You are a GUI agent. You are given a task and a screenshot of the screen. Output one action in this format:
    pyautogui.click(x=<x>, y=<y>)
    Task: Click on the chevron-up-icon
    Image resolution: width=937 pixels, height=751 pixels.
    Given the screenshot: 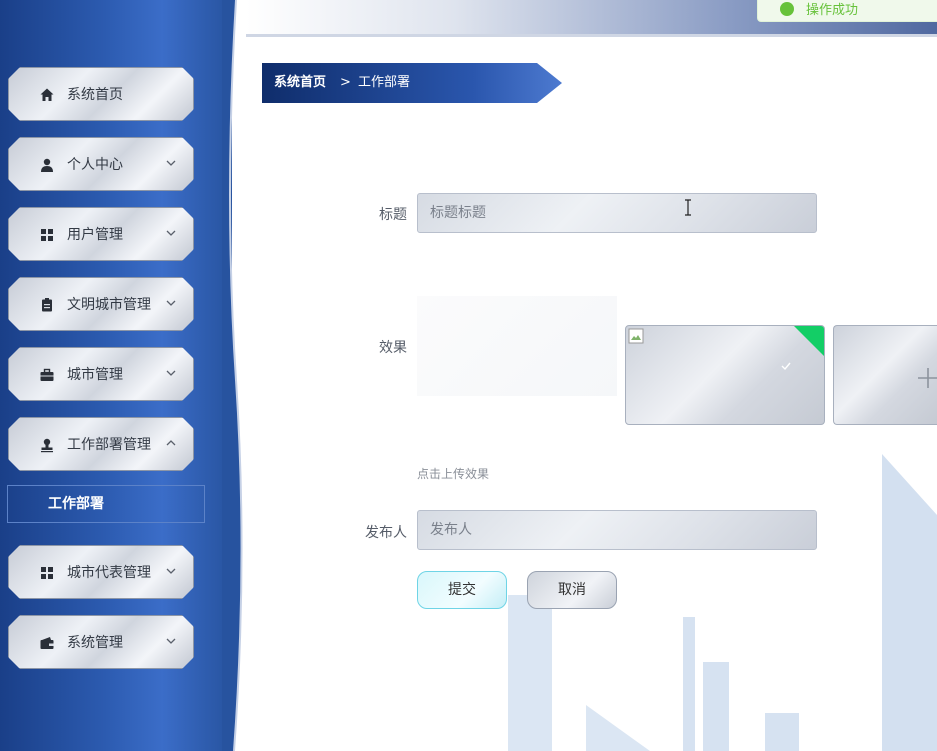 What is the action you would take?
    pyautogui.click(x=171, y=443)
    